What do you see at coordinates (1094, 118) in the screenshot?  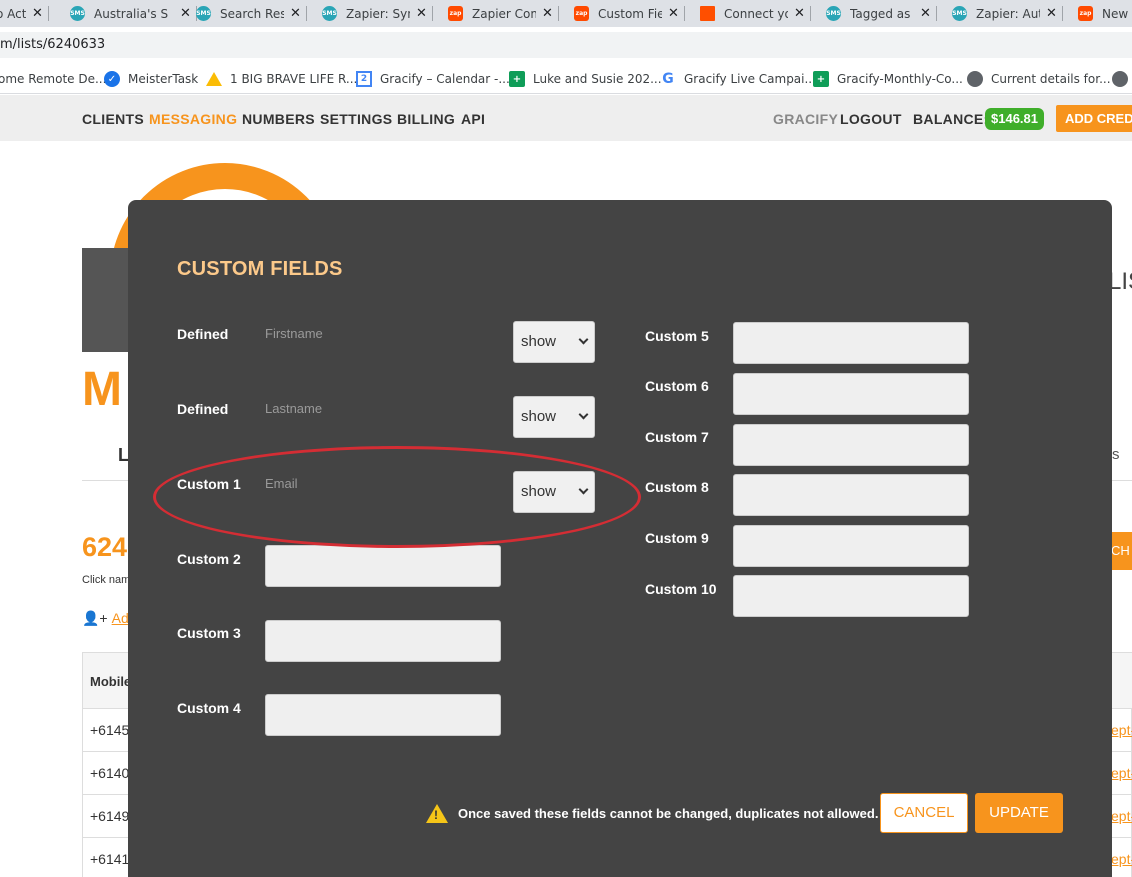 I see `add-credit-button: ADD CRED` at bounding box center [1094, 118].